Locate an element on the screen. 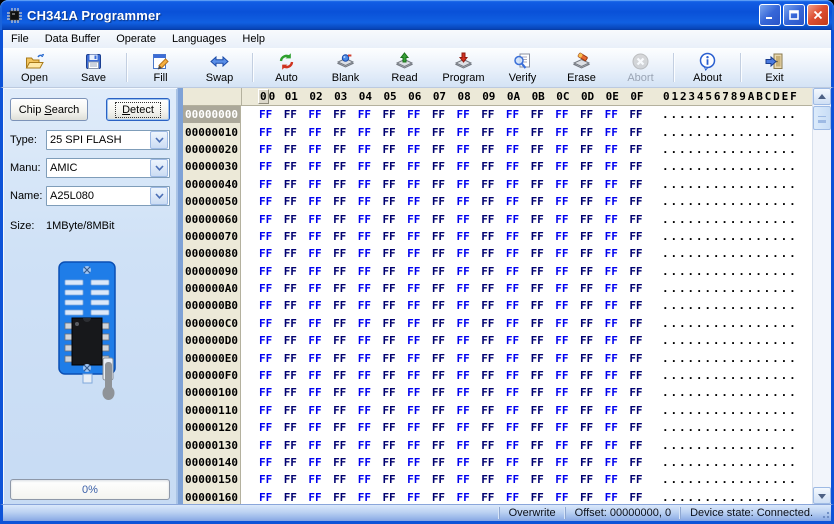  blank-button: Blank is located at coordinates (345, 67).